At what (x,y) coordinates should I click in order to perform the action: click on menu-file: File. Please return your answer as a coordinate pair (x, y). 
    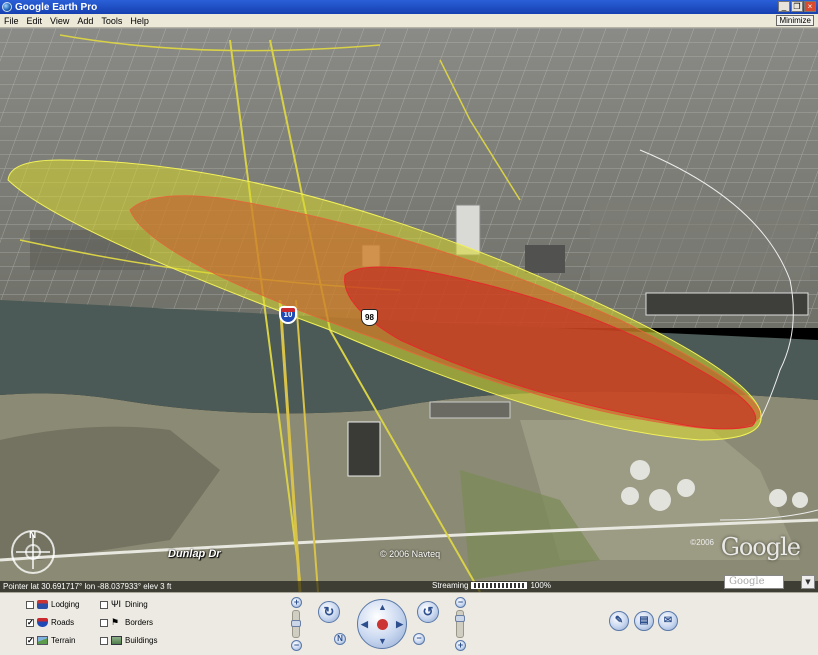
    Looking at the image, I should click on (11, 21).